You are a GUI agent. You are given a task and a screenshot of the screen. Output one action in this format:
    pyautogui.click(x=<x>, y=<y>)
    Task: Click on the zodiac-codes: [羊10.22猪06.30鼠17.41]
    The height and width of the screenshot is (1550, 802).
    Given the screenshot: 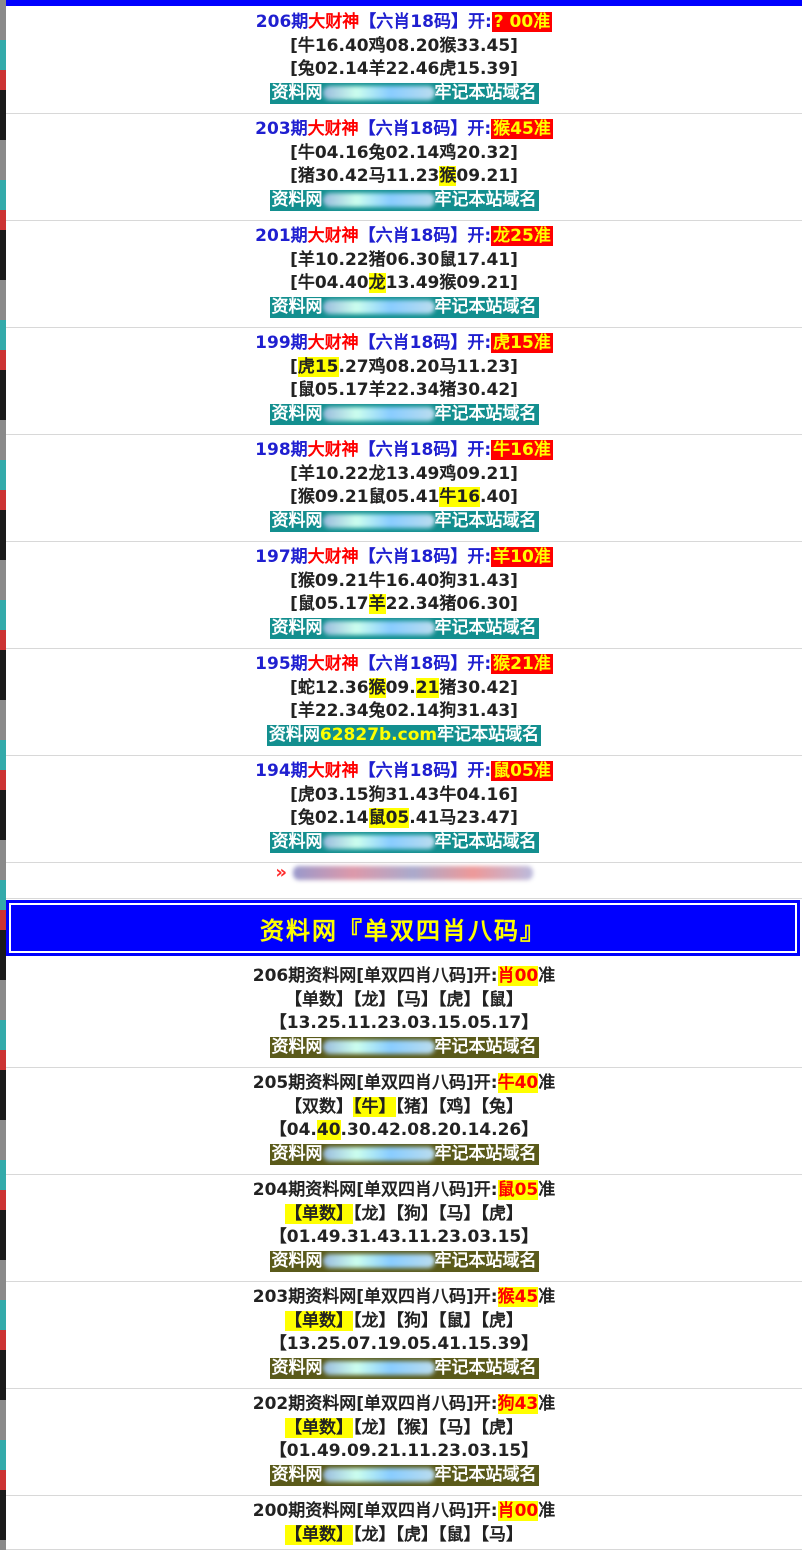 What is the action you would take?
    pyautogui.click(x=404, y=259)
    